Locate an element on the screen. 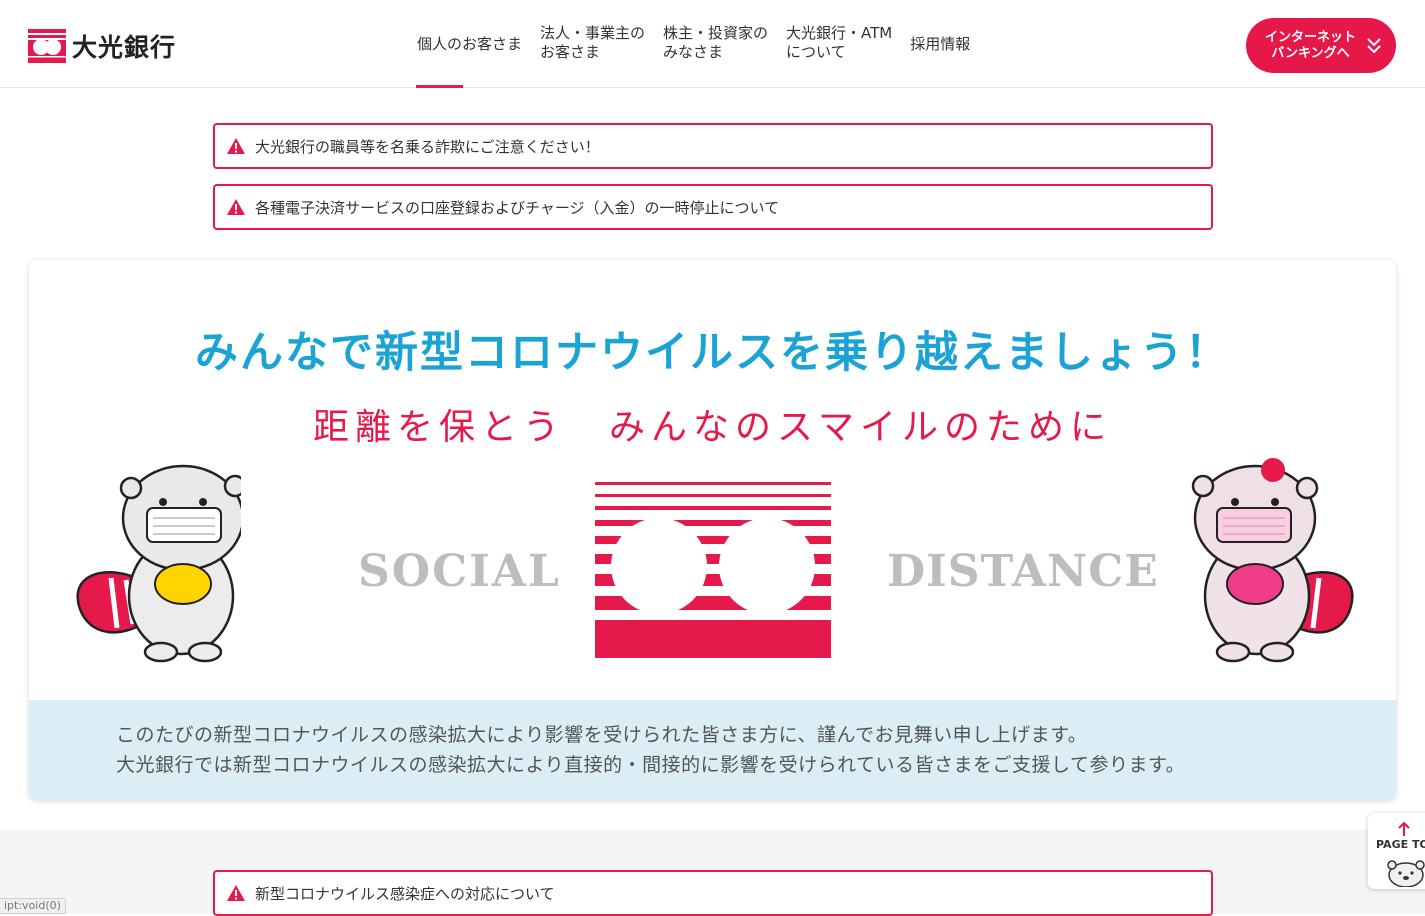 This screenshot has height=916, width=1425. page-top-button: PAGE TO is located at coordinates (1396, 851).